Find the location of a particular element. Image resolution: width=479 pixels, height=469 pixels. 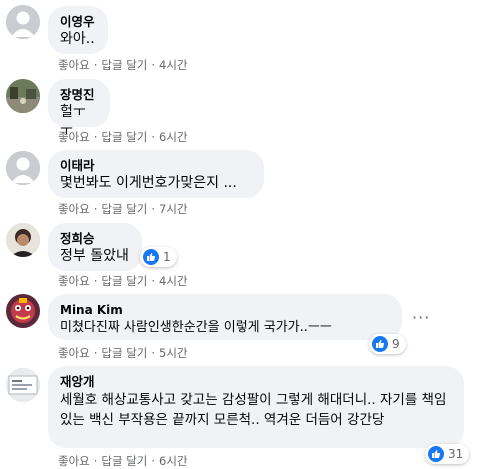

reaction-count: 1 is located at coordinates (158, 257).